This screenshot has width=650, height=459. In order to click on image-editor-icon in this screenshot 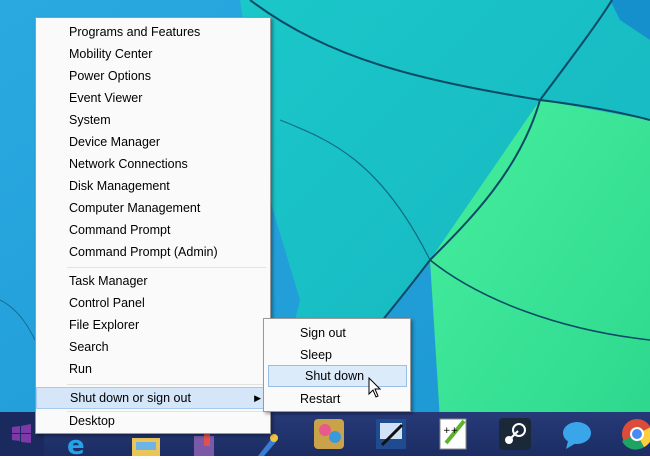, I will do `click(391, 434)`.